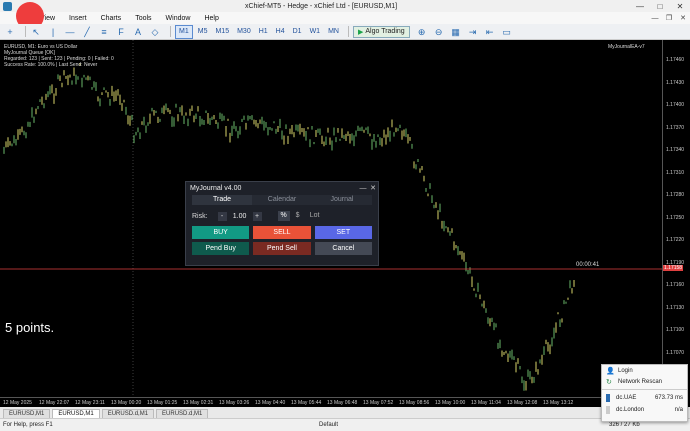 Image resolution: width=690 pixels, height=431 pixels. I want to click on timeframe-m1-button: M1, so click(184, 31).